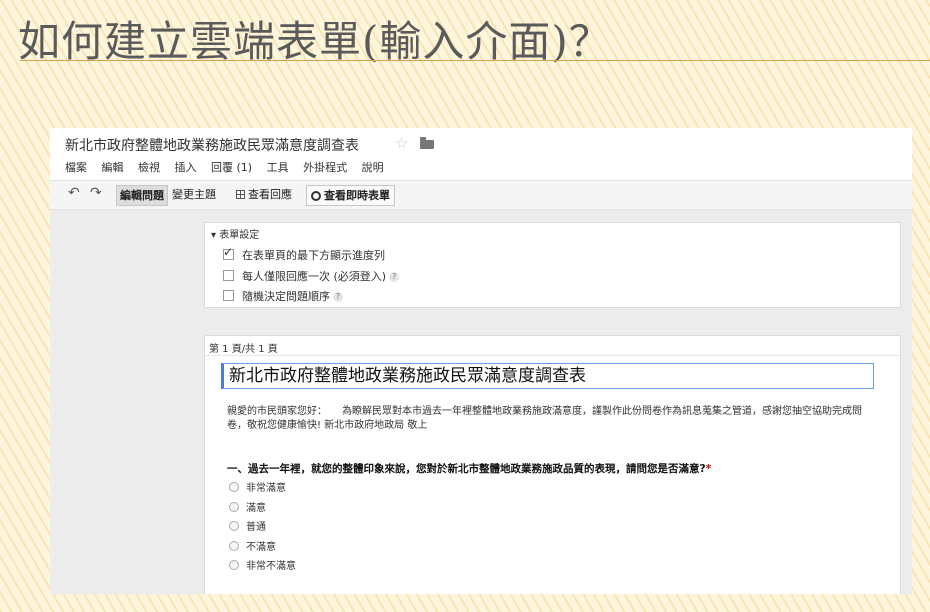 The image size is (930, 612). Describe the element at coordinates (228, 275) in the screenshot. I see `one-response-checkbox` at that location.